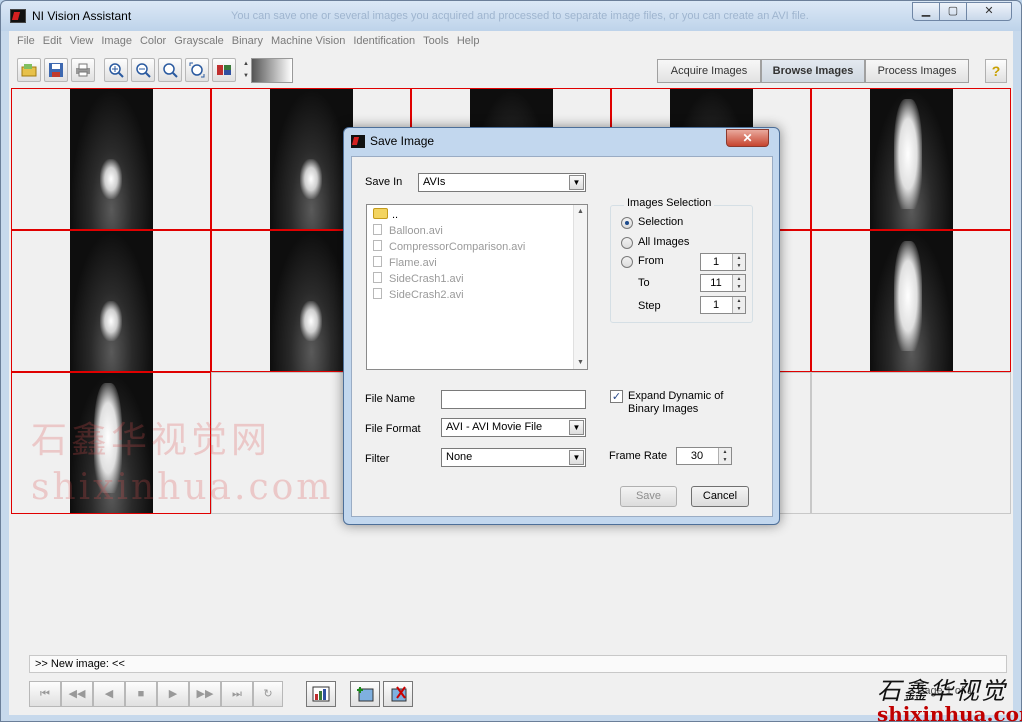 This screenshot has height=722, width=1022. What do you see at coordinates (926, 11) in the screenshot?
I see `minimize-button: ▁` at bounding box center [926, 11].